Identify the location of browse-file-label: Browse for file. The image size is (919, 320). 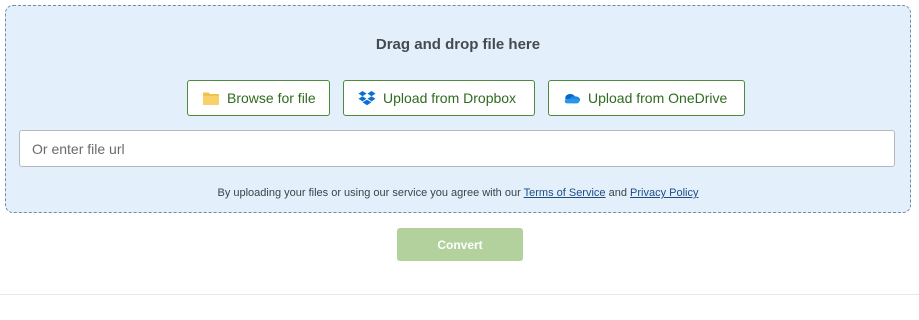
(271, 98).